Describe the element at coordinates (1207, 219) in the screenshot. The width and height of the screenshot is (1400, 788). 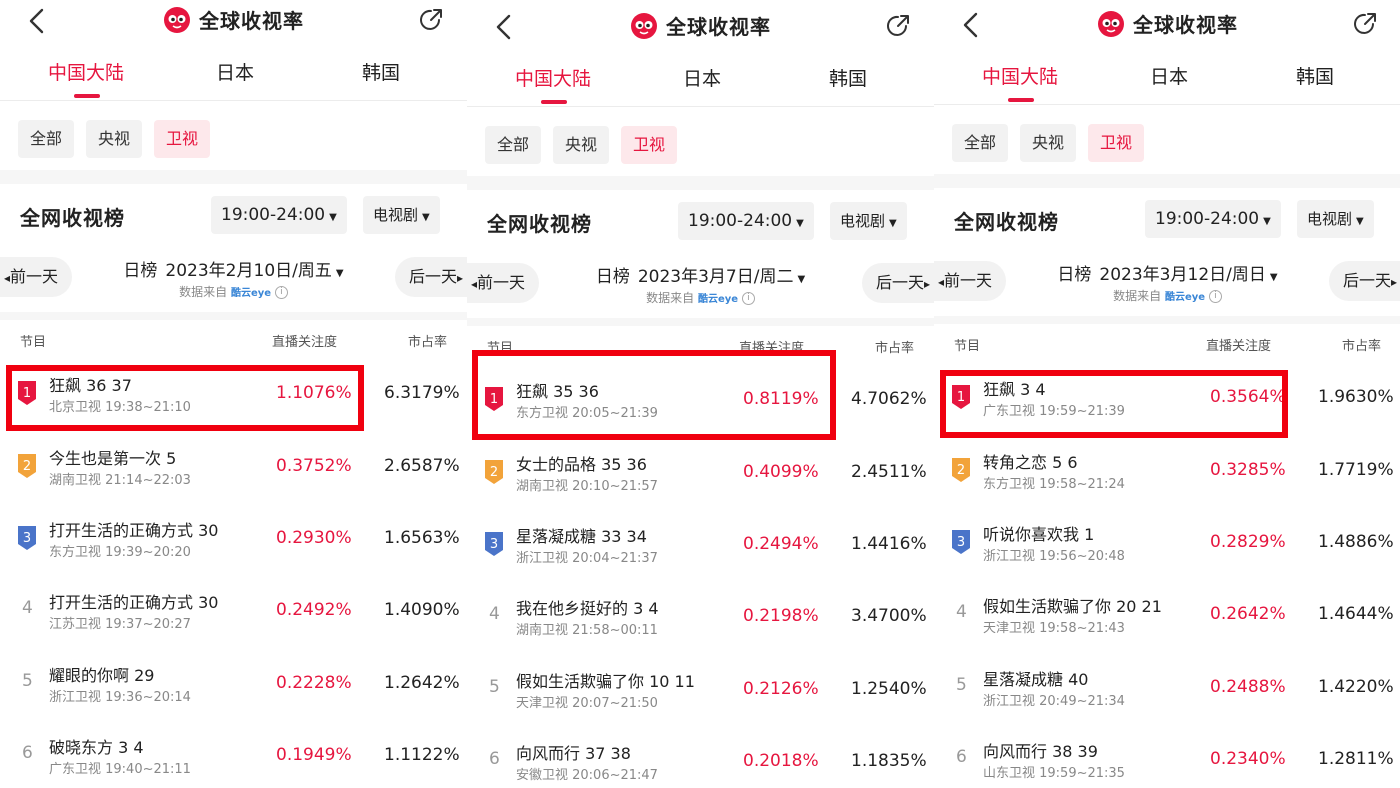
I see `time-slot-value: 19:00-24:00` at that location.